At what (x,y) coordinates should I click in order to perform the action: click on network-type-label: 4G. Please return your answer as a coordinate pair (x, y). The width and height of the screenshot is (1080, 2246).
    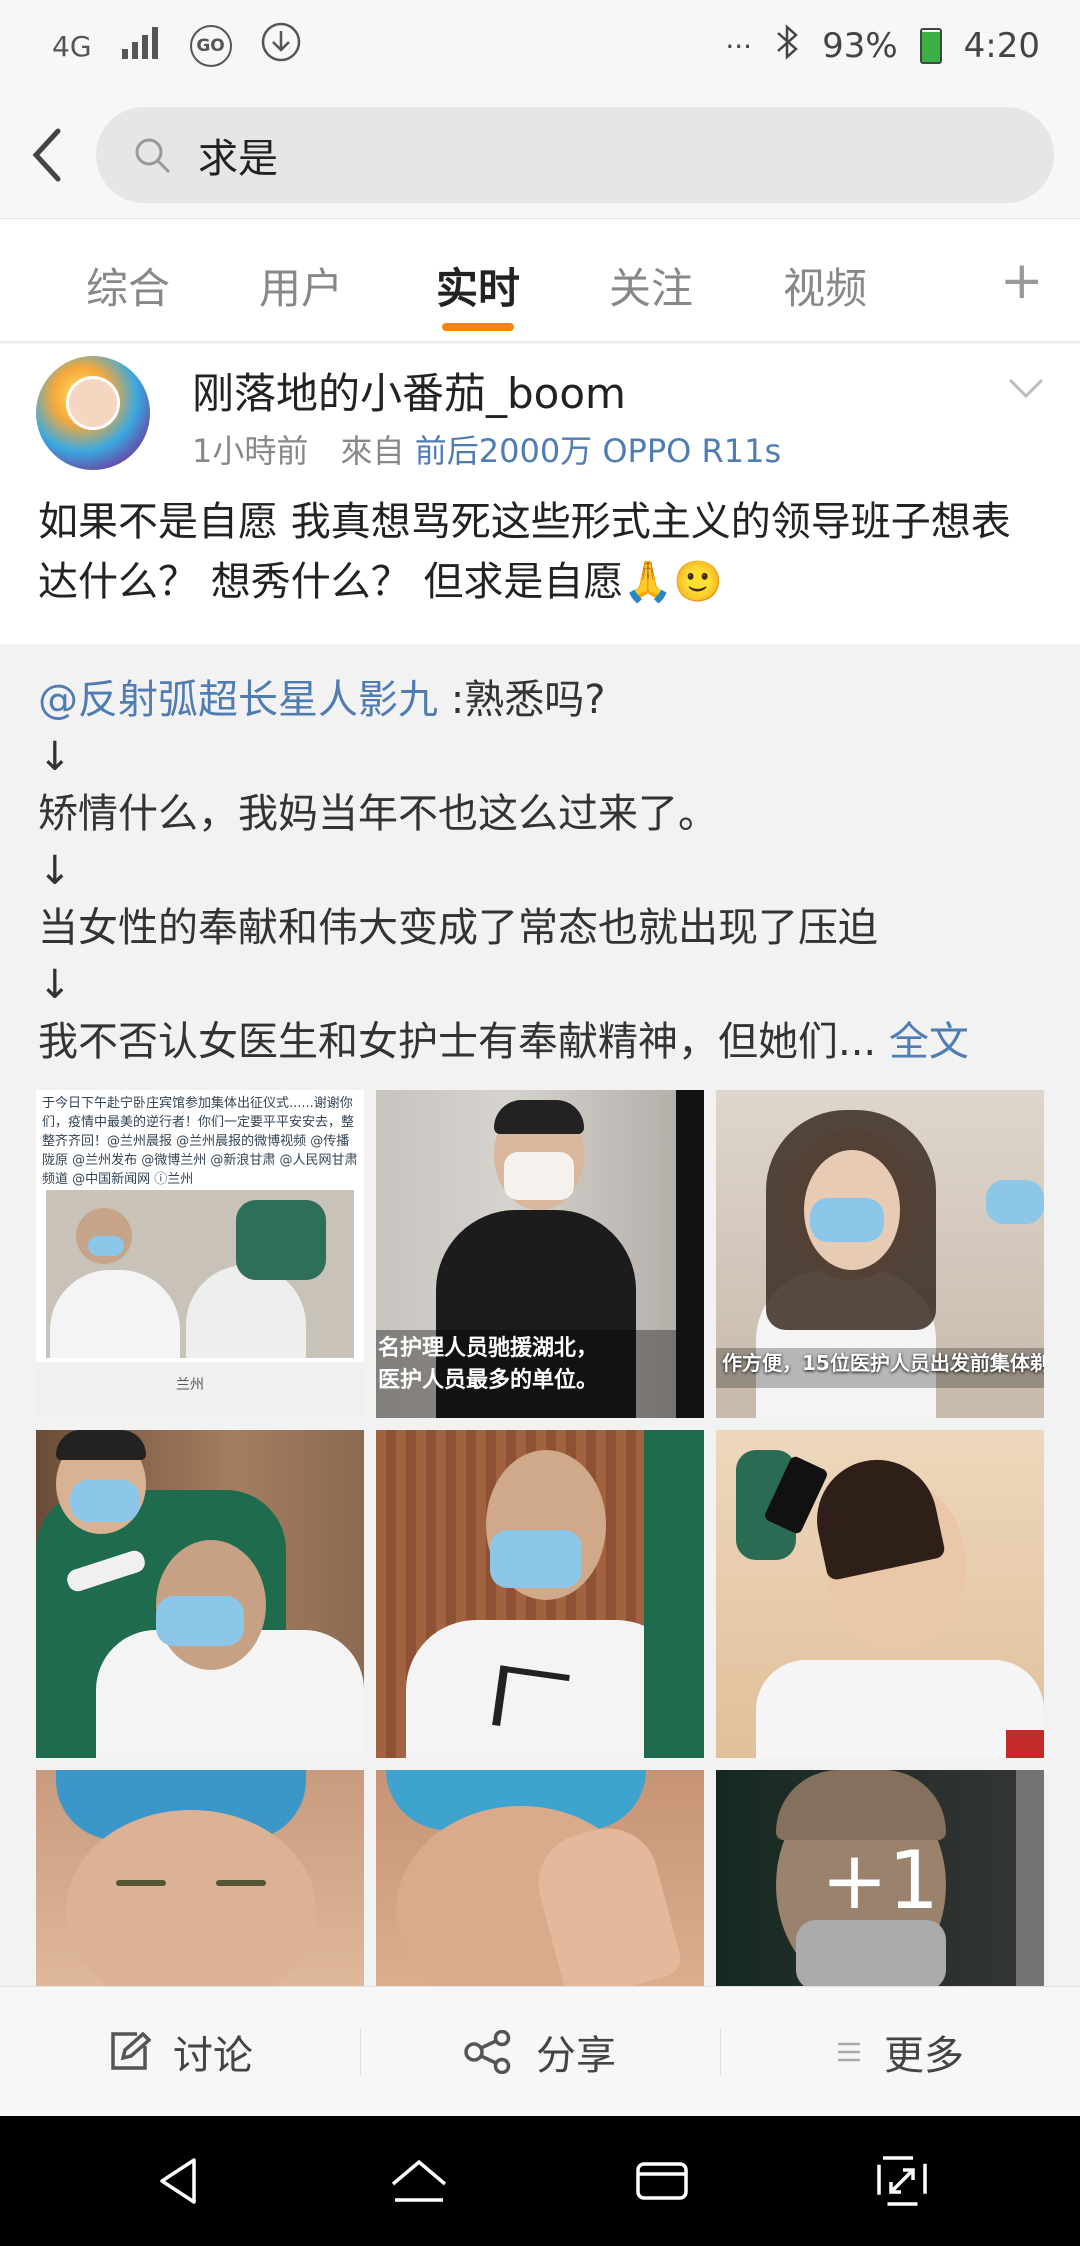
    Looking at the image, I should click on (72, 46).